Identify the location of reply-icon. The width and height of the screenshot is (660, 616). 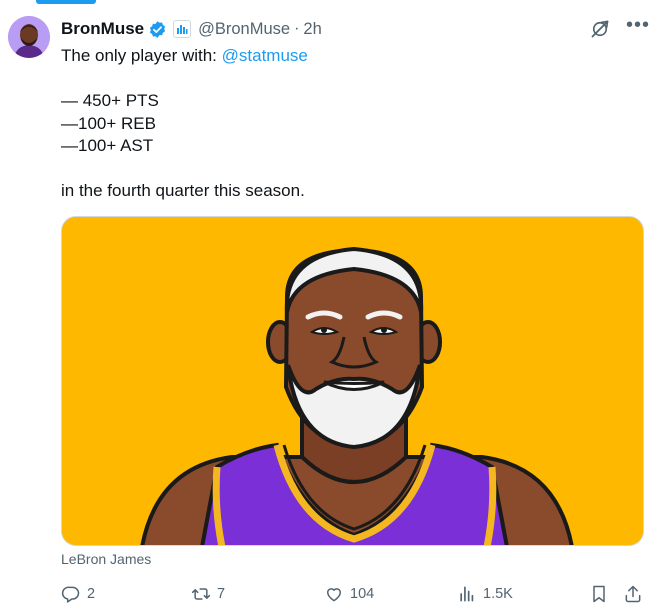
(70, 594).